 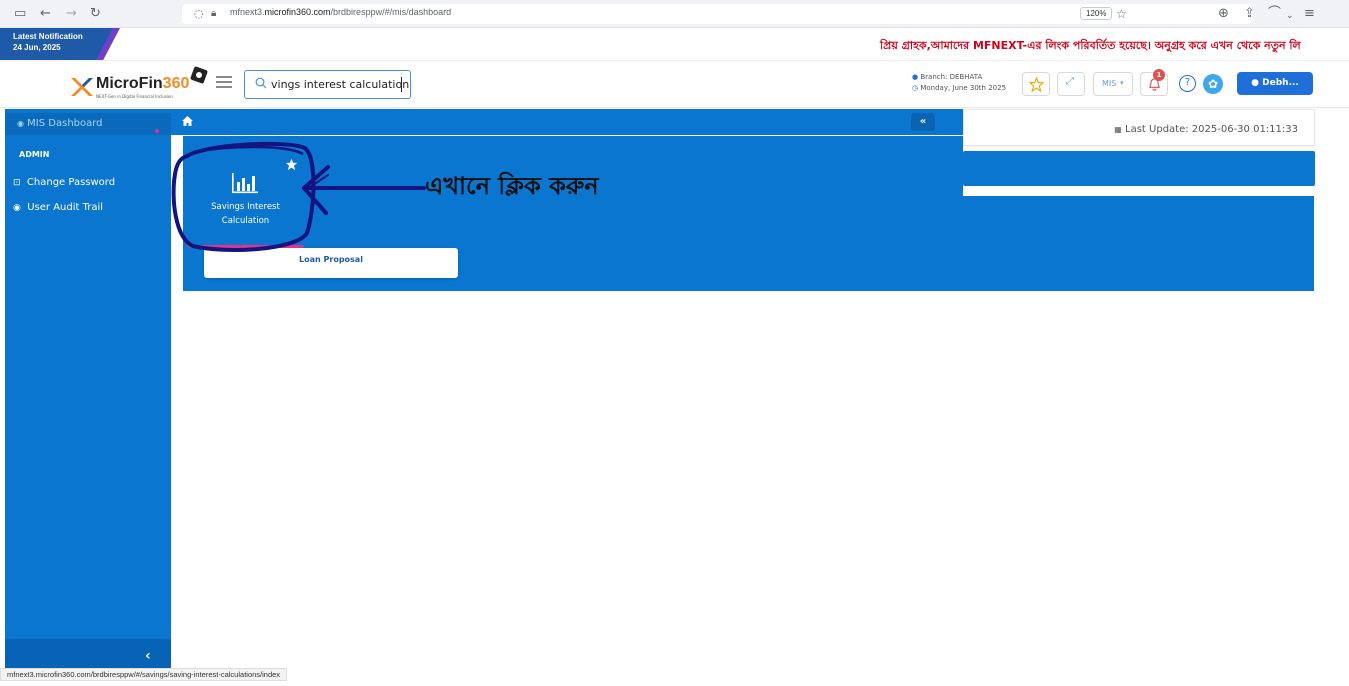 I want to click on sidebar-item-label: Change Password, so click(x=71, y=182).